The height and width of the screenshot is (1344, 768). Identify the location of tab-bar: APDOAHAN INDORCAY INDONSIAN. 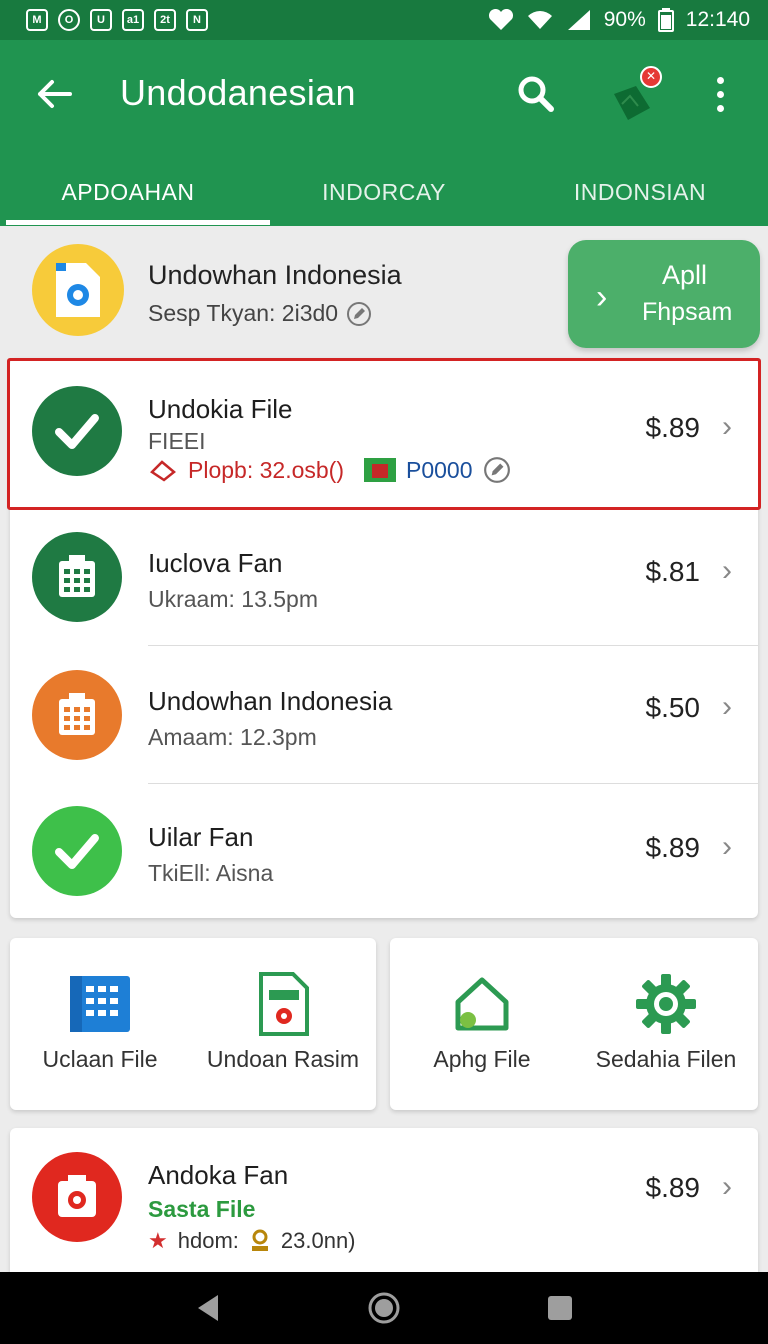
(384, 192).